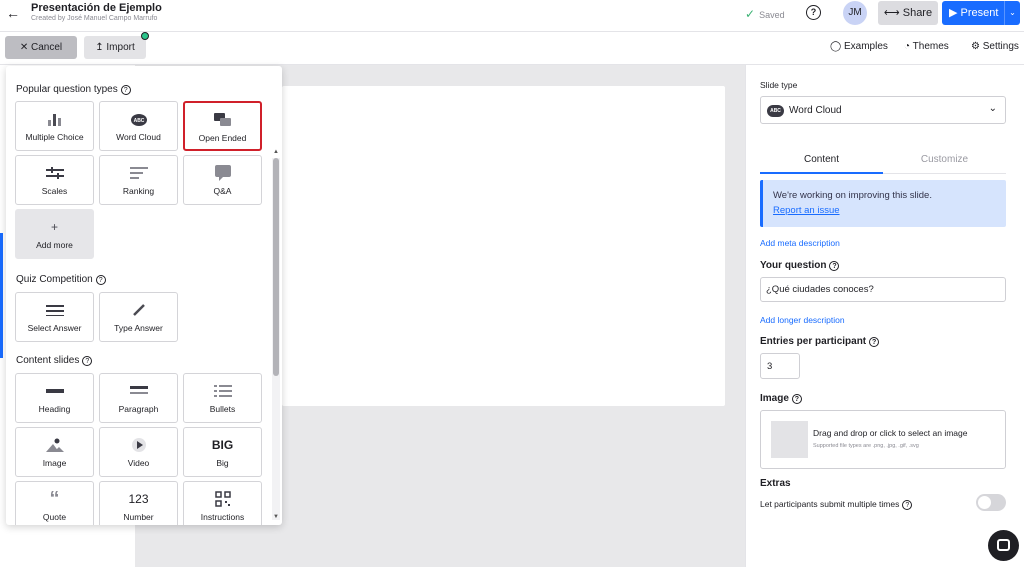  I want to click on tile-word-cloud: ABC Word Cloud, so click(138, 126).